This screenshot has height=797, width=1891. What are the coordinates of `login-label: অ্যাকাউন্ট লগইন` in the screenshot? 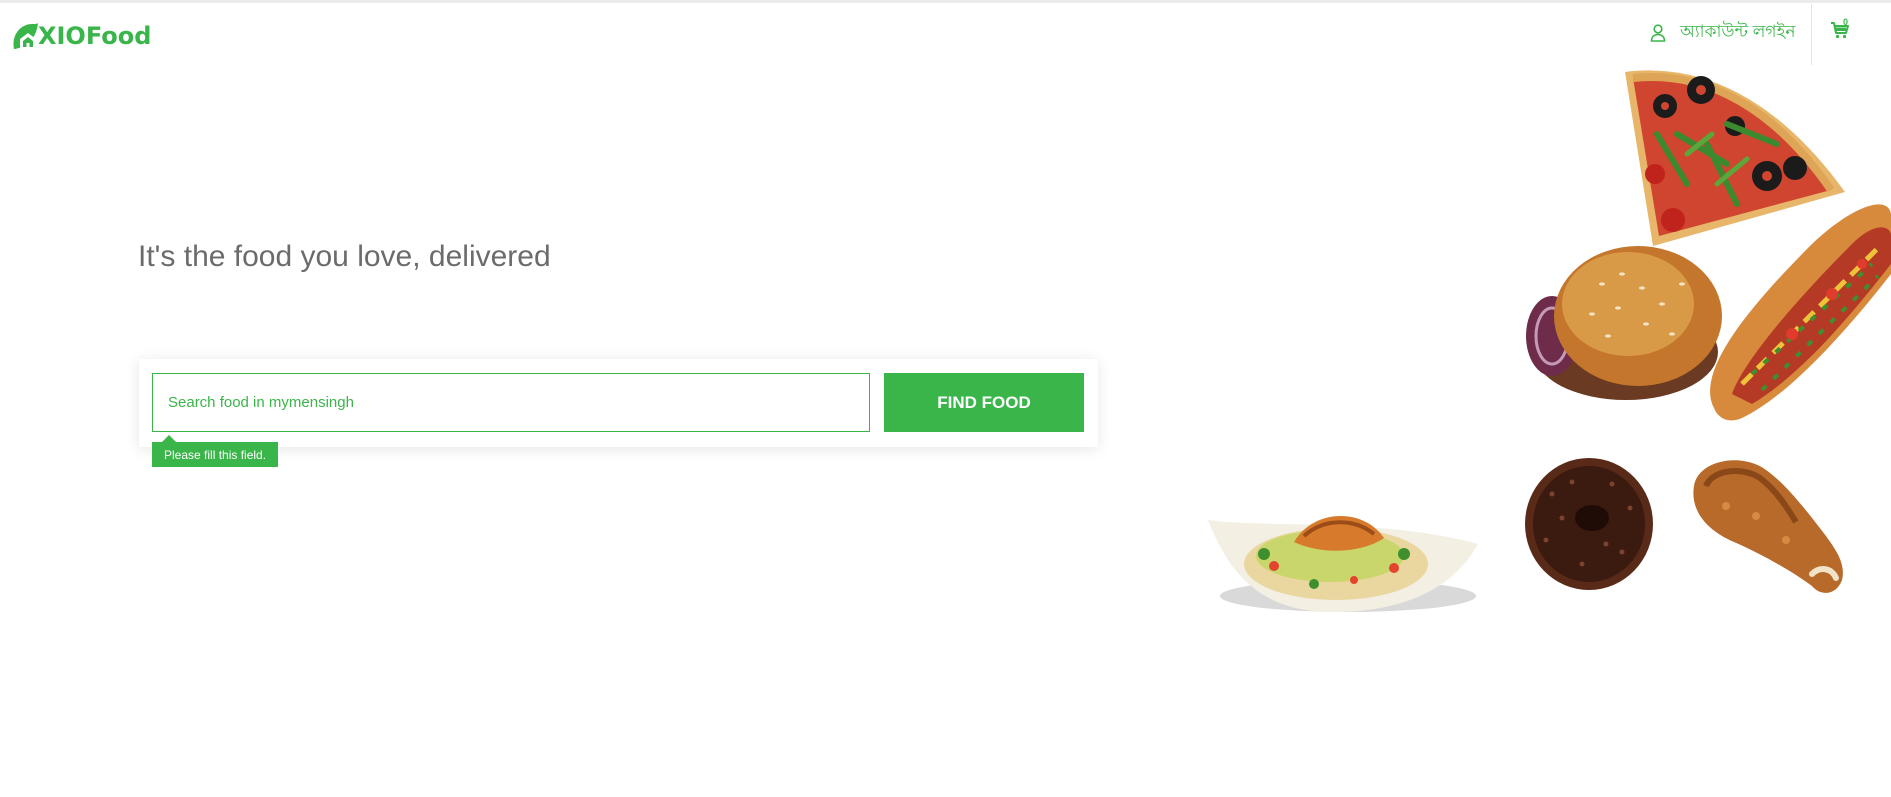 It's located at (1738, 31).